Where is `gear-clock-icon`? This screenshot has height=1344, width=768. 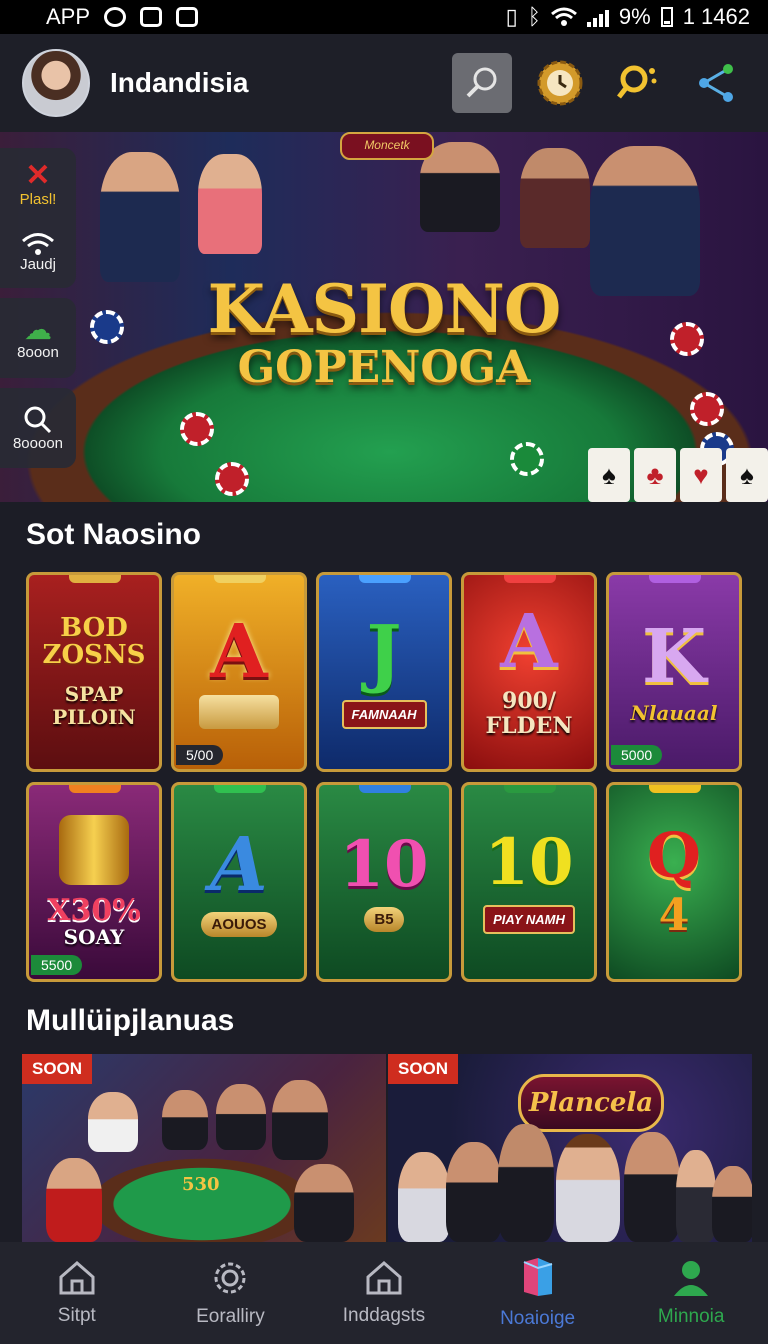 gear-clock-icon is located at coordinates (560, 83).